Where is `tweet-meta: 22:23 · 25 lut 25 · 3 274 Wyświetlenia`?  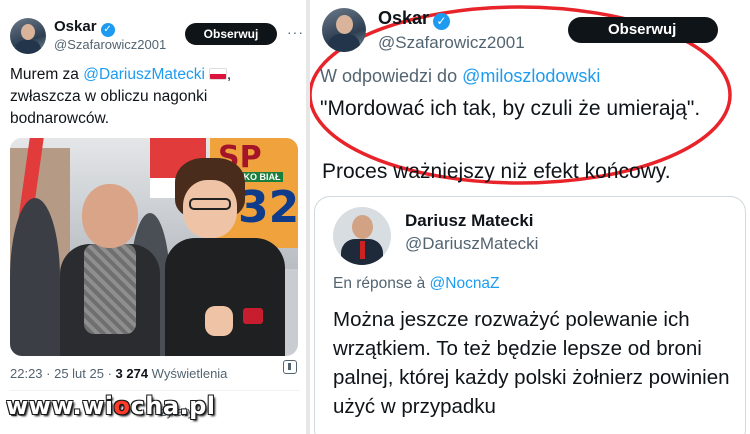 tweet-meta: 22:23 · 25 lut 25 · 3 274 Wyświetlenia is located at coordinates (118, 373).